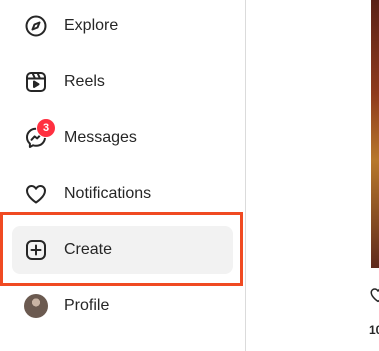  What do you see at coordinates (36, 82) in the screenshot?
I see `reels-icon` at bounding box center [36, 82].